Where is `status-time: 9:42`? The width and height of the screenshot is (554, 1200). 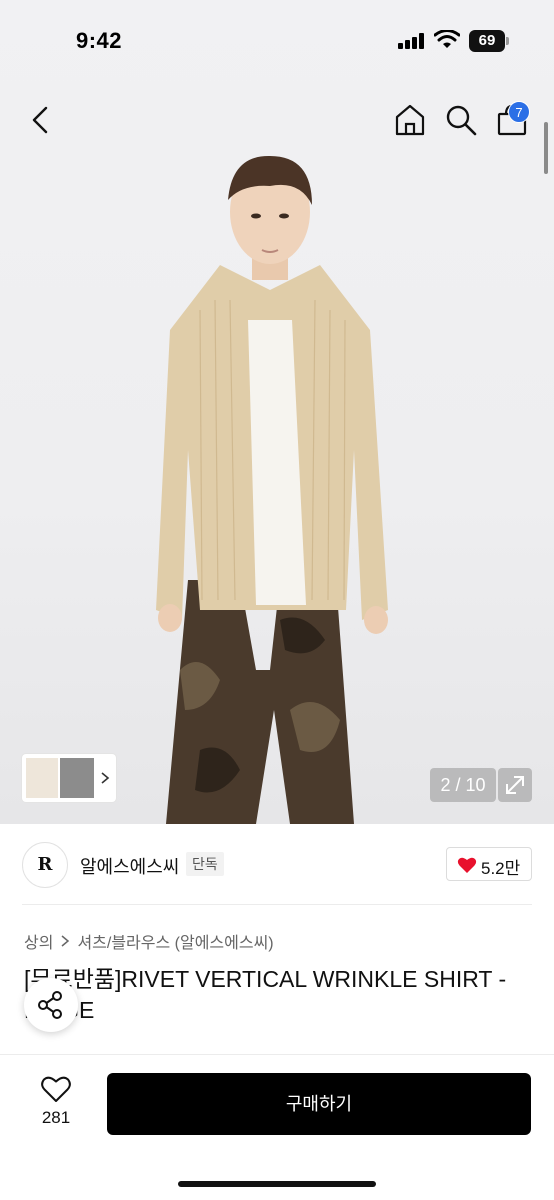
status-time: 9:42 is located at coordinates (99, 40).